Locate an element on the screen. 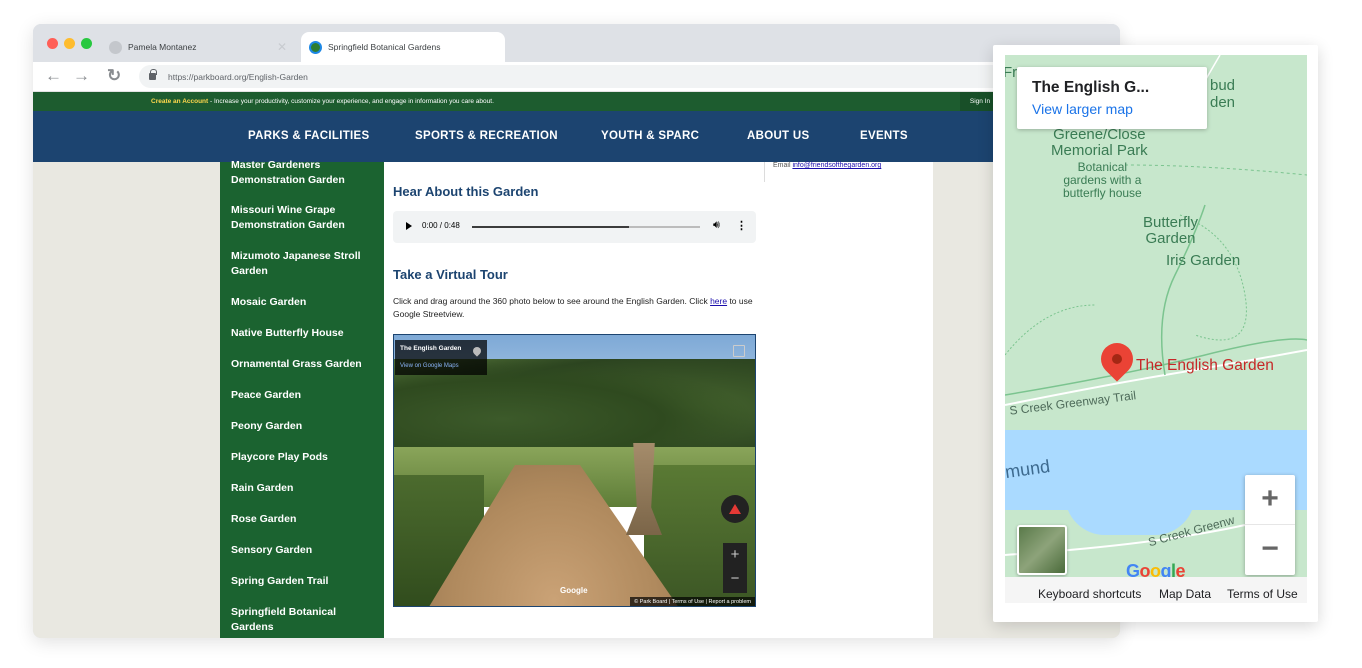 The height and width of the screenshot is (668, 1362). map-label-park-description: Botanical gardens with a butterfly house is located at coordinates (1102, 180).